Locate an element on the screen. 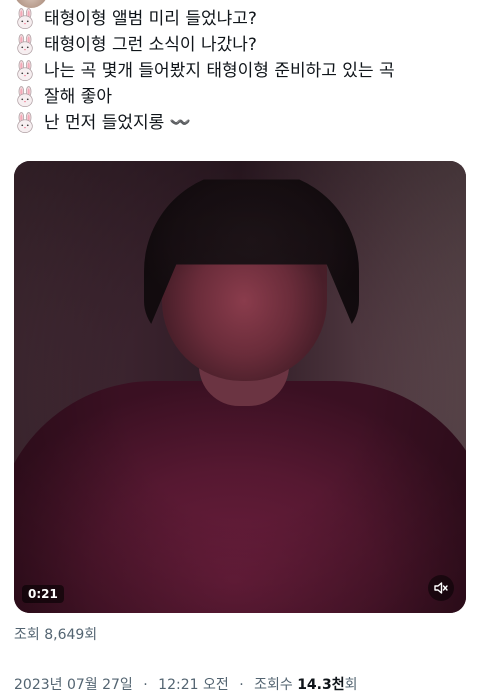 The width and height of the screenshot is (480, 698). tweet-line: 태형이형 앨범 미리 들었냐고? is located at coordinates (244, 19).